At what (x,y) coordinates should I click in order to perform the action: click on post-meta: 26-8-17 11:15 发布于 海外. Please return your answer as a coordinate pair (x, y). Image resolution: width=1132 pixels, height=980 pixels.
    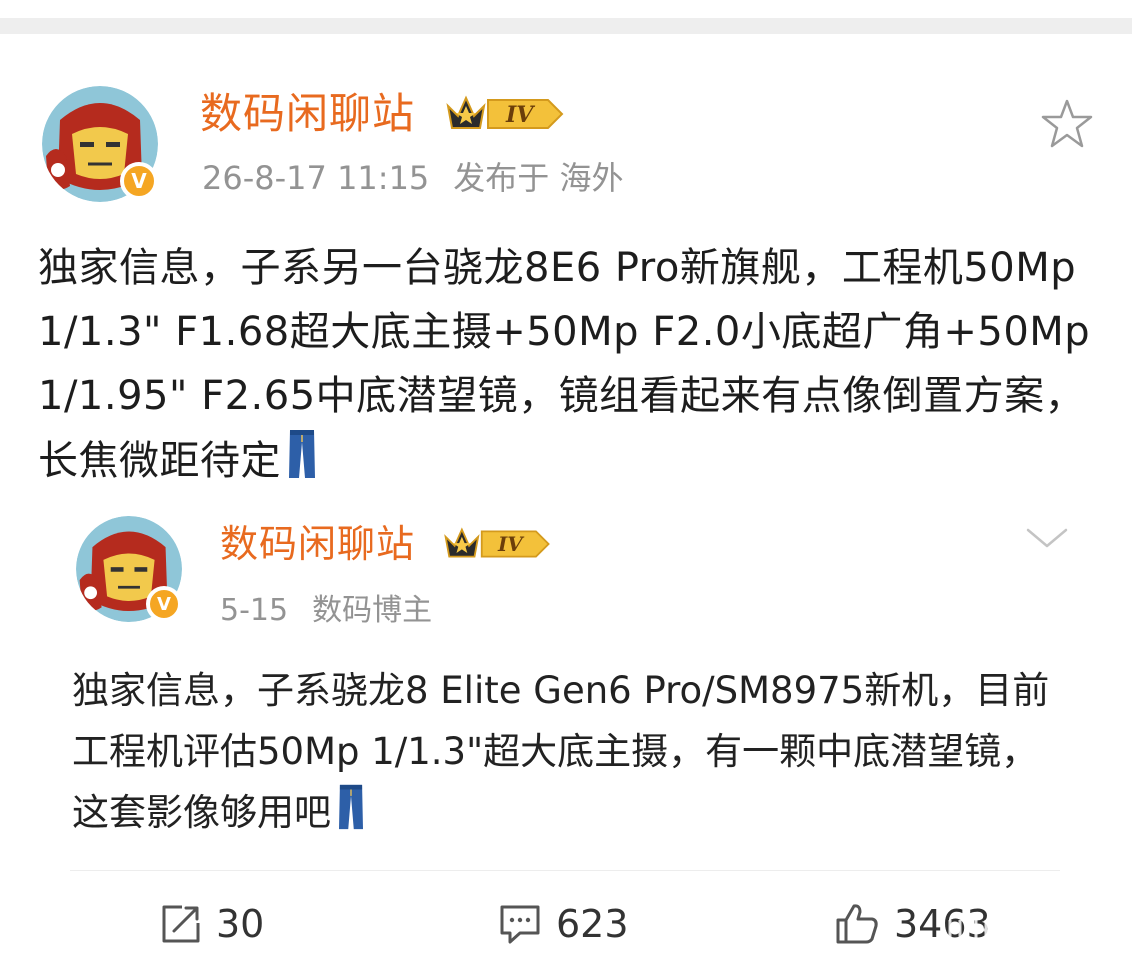
    Looking at the image, I should click on (424, 178).